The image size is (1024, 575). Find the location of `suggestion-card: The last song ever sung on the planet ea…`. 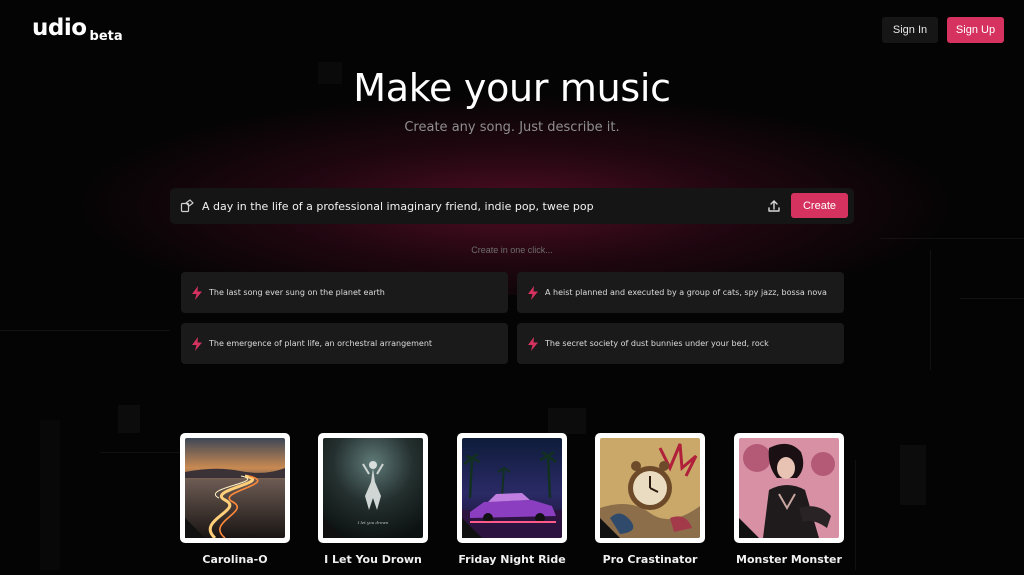

suggestion-card: The last song ever sung on the planet ea… is located at coordinates (344, 292).